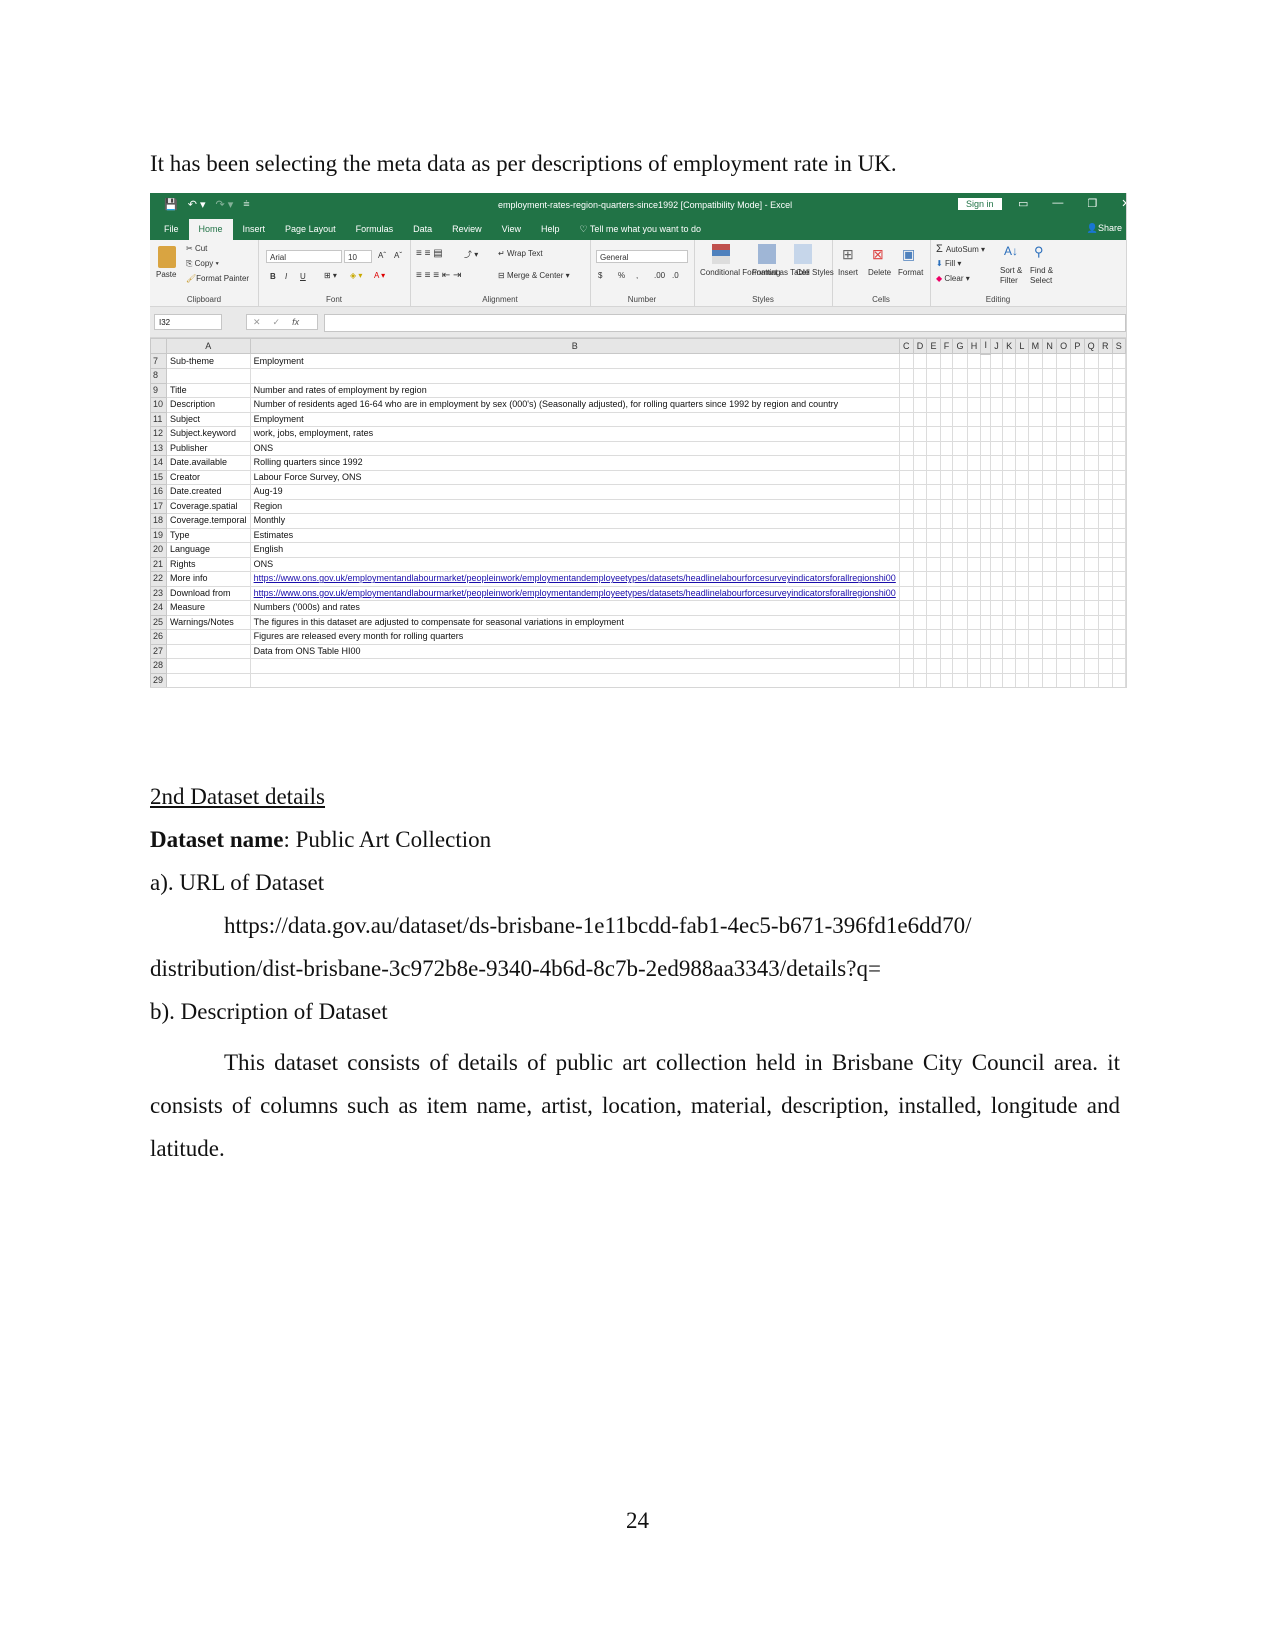 This screenshot has width=1275, height=1651. What do you see at coordinates (202, 264) in the screenshot?
I see `copy-button: ⎘ Copy ▾` at bounding box center [202, 264].